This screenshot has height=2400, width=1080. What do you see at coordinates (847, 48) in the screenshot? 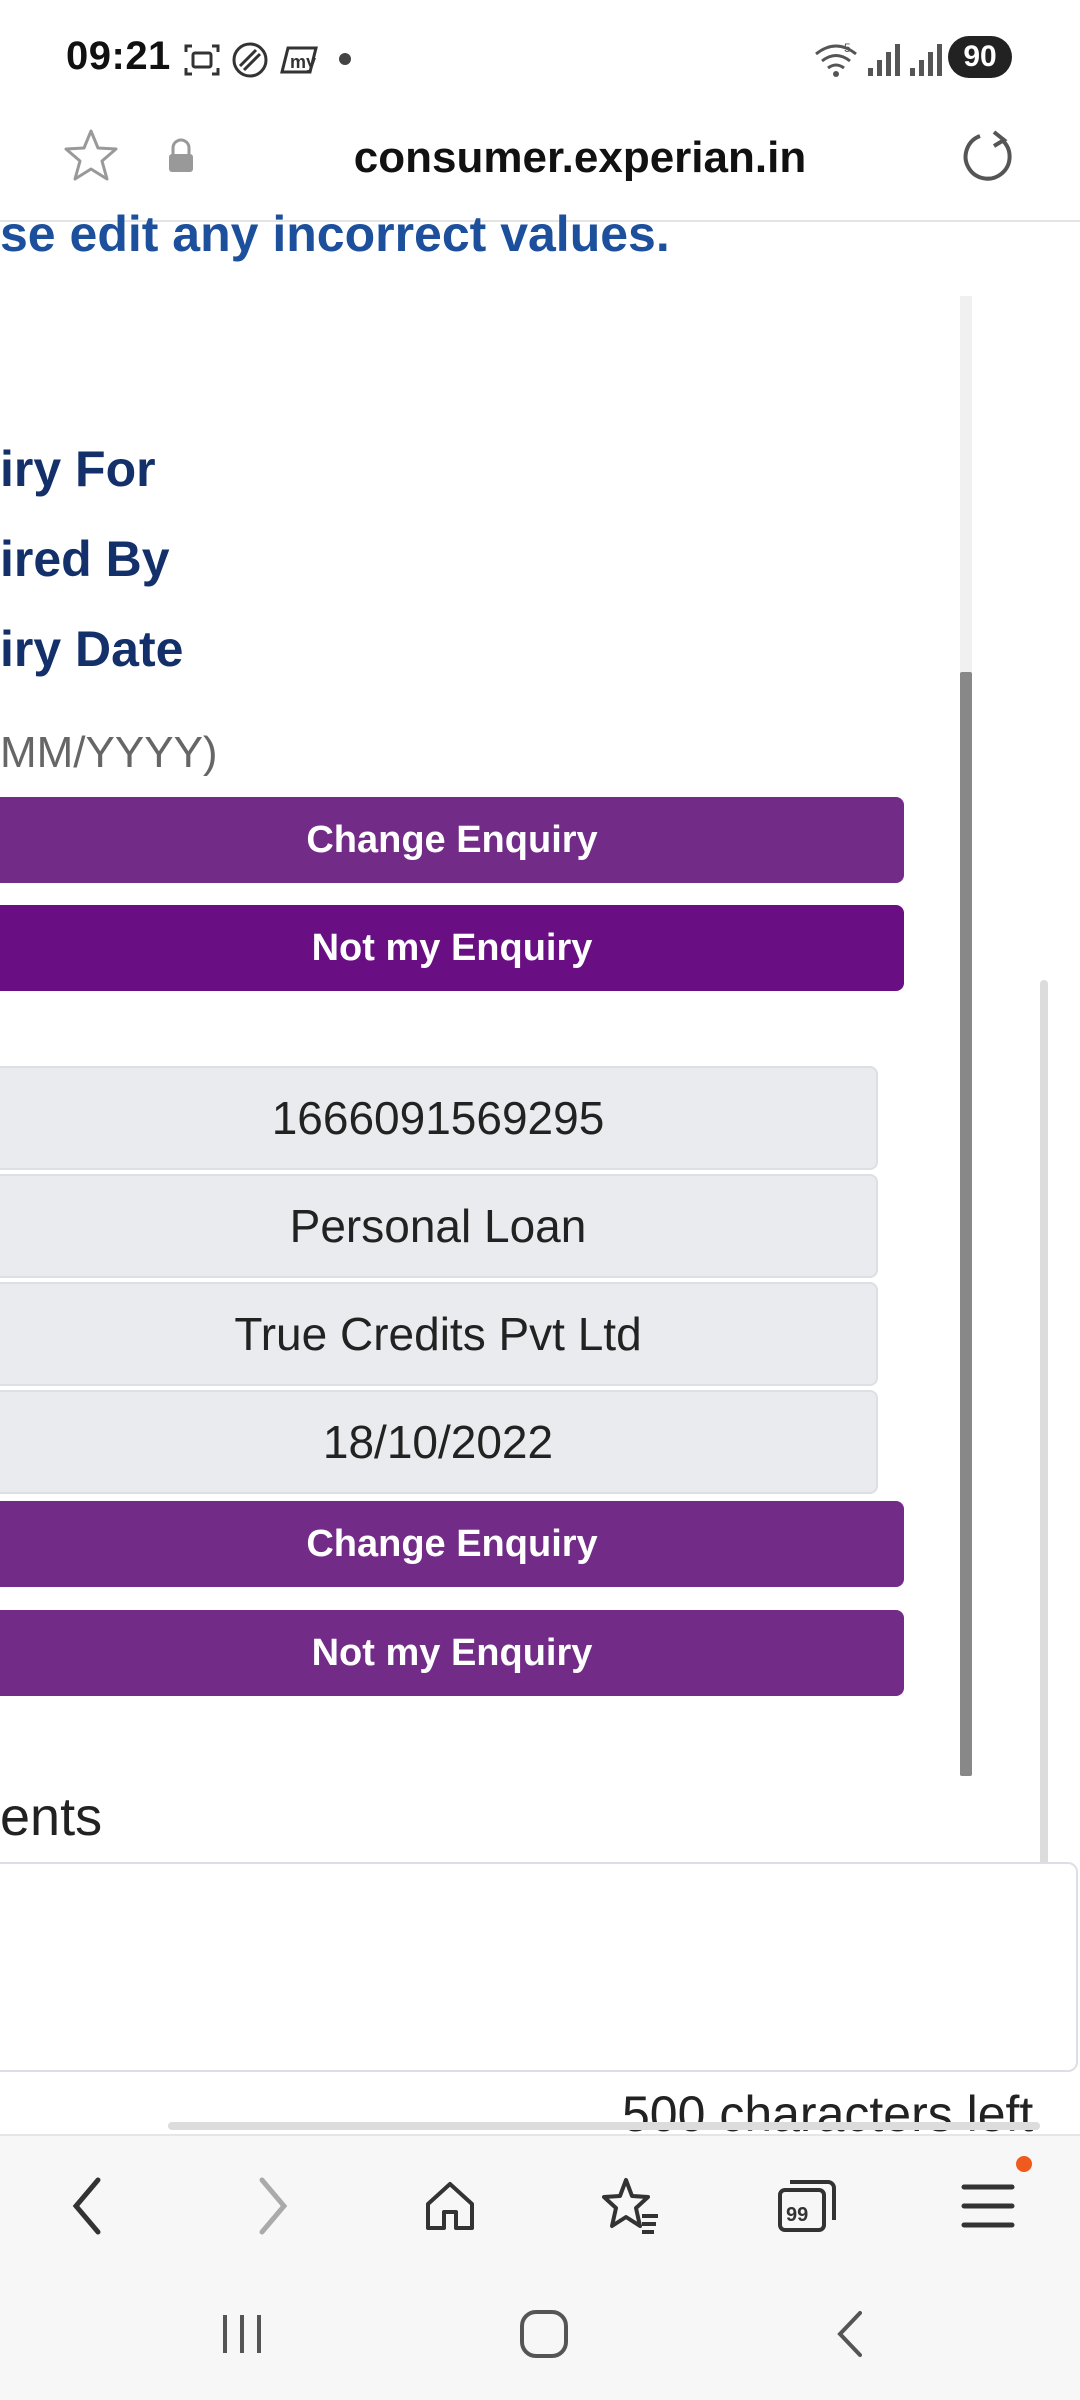
I see `svg-text: 5` at bounding box center [847, 48].